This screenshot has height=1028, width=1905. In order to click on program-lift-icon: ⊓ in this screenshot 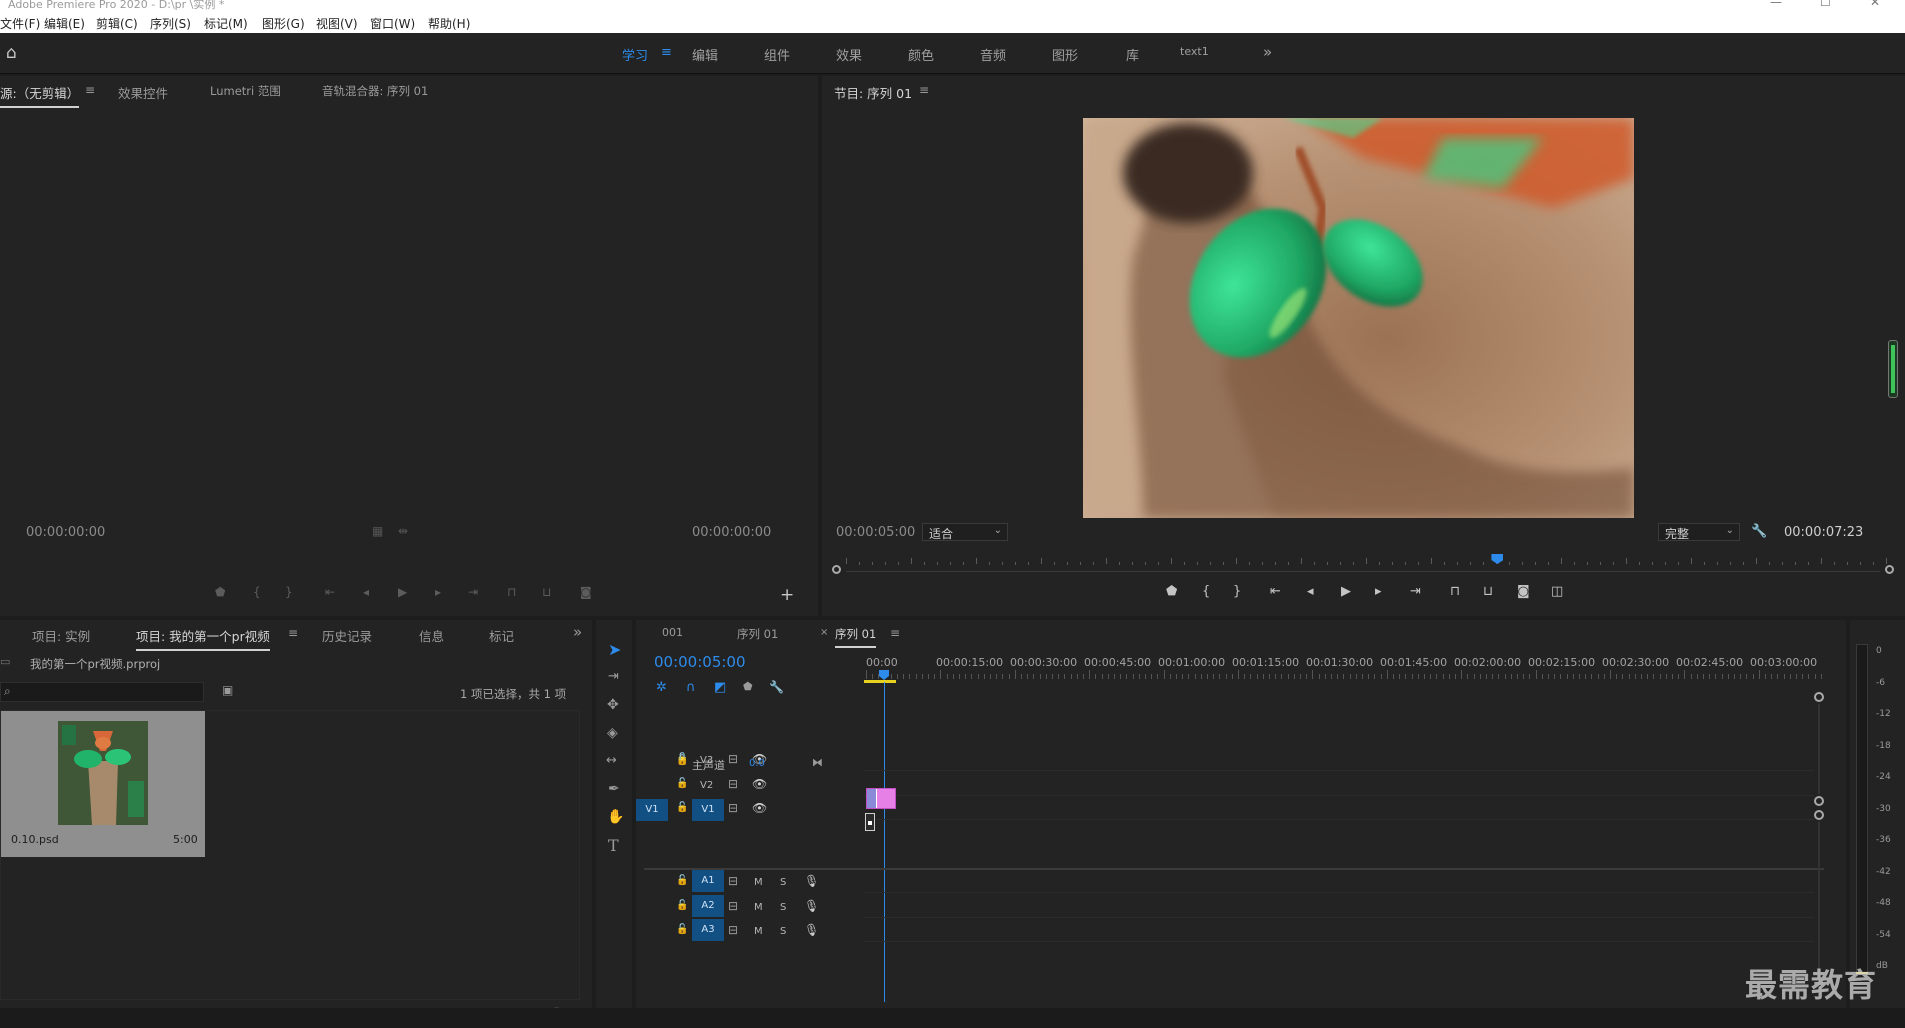, I will do `click(1455, 591)`.